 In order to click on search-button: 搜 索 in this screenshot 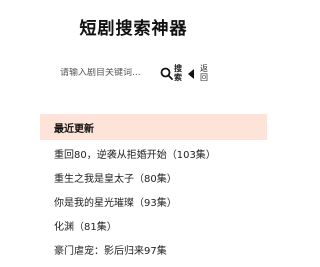, I will do `click(171, 73)`.